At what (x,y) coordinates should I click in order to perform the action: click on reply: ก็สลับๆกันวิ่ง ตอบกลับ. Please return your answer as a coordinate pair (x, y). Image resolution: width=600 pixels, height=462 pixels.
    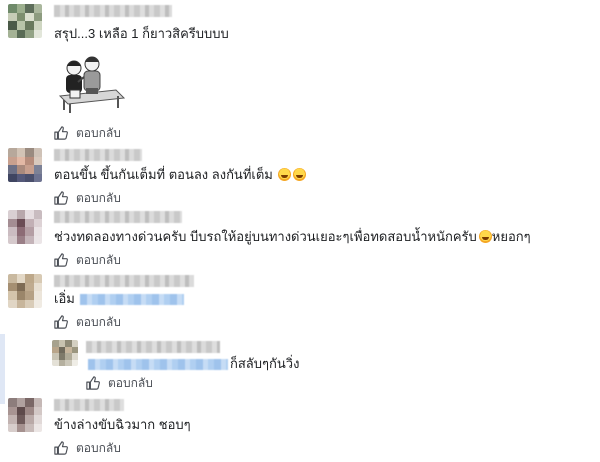
    Looking at the image, I should click on (326, 366).